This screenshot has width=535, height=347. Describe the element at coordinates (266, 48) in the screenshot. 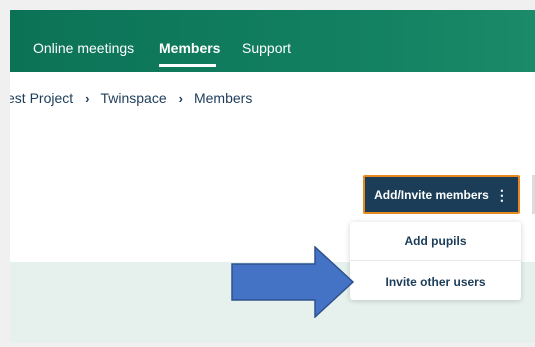

I see `nav-support: Support` at that location.